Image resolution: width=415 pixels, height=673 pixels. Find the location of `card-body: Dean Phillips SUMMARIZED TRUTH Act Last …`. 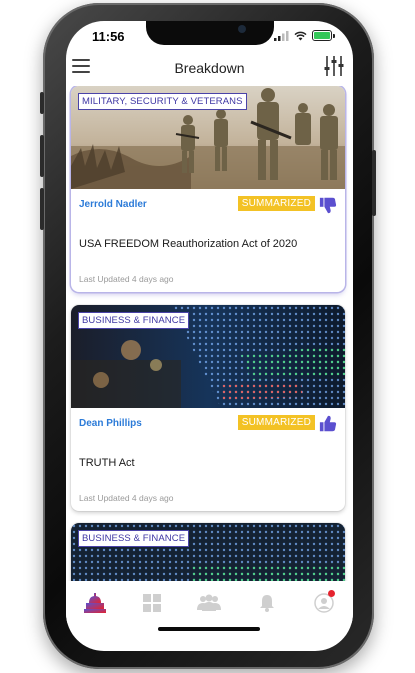

card-body: Dean Phillips SUMMARIZED TRUTH Act Last … is located at coordinates (208, 459).